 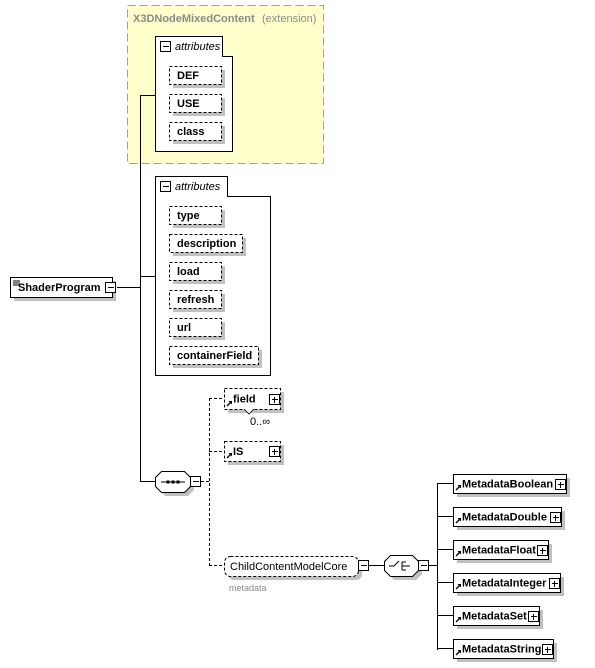 I want to click on attribute-description: description, so click(x=208, y=245).